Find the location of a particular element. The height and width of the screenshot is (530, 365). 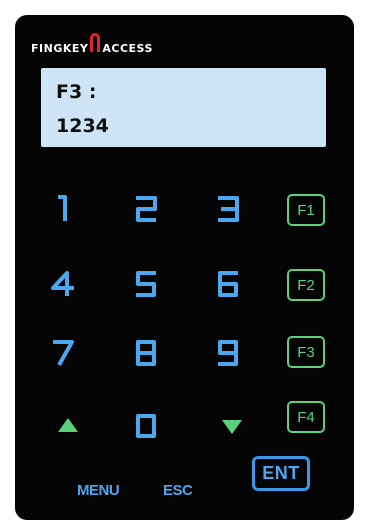

digit-4-glyph is located at coordinates (62, 283).